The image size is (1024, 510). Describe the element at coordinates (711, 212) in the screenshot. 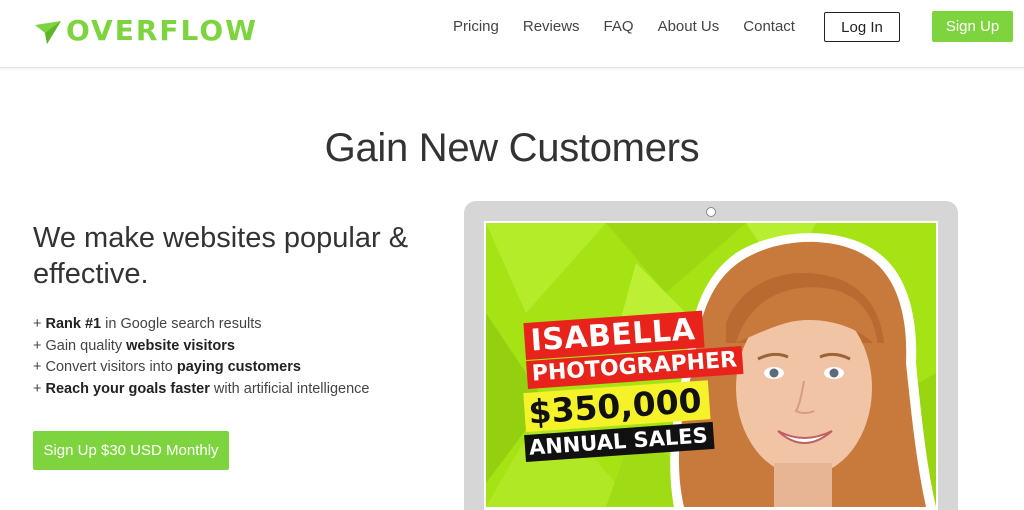

I see `laptop-camera` at that location.